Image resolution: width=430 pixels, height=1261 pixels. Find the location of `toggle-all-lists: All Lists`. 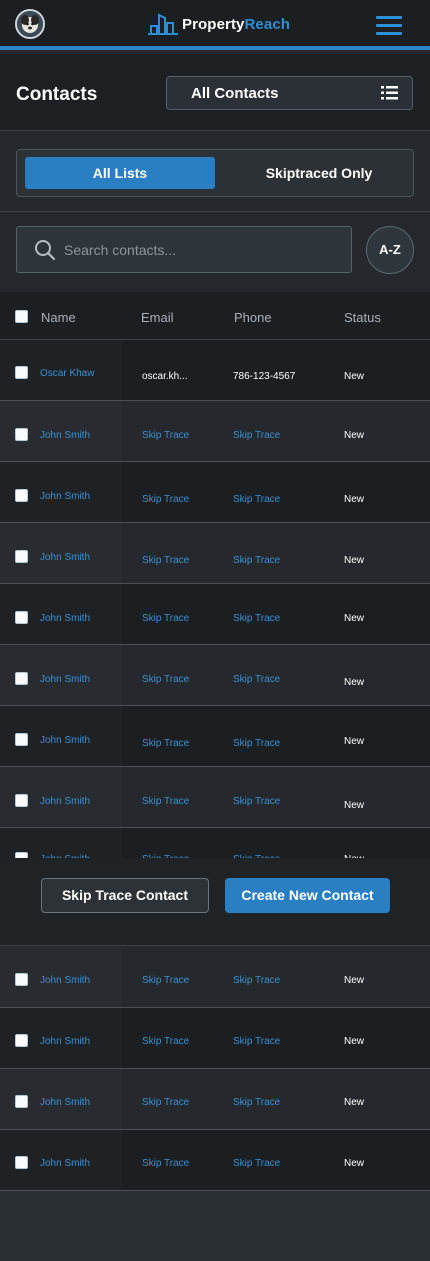

toggle-all-lists: All Lists is located at coordinates (120, 173).